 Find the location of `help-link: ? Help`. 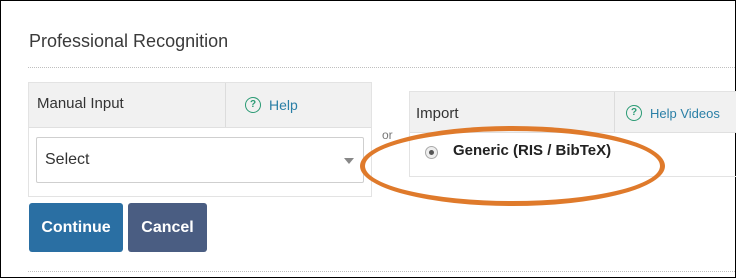

help-link: ? Help is located at coordinates (271, 105).